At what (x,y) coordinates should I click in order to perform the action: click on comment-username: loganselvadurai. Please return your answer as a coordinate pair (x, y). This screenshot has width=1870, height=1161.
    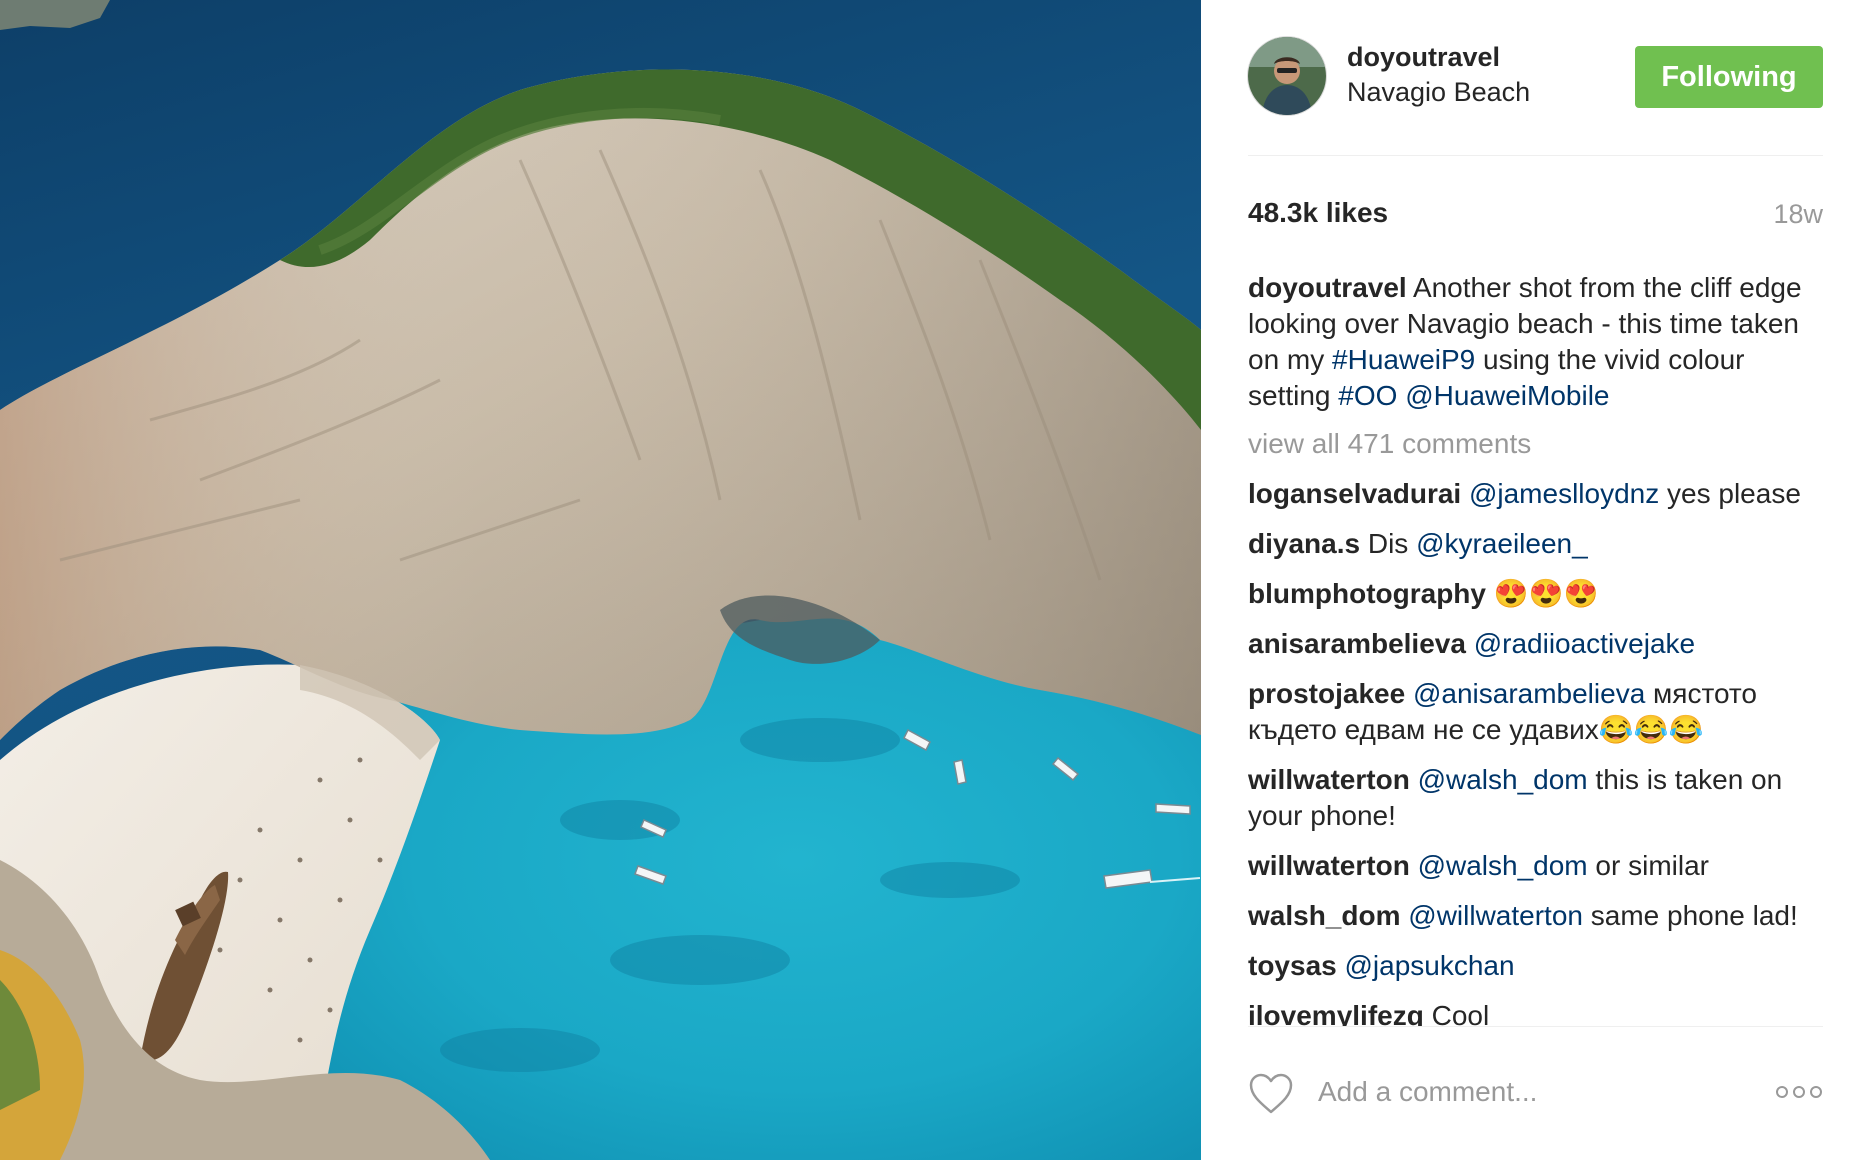
    Looking at the image, I should click on (1354, 493).